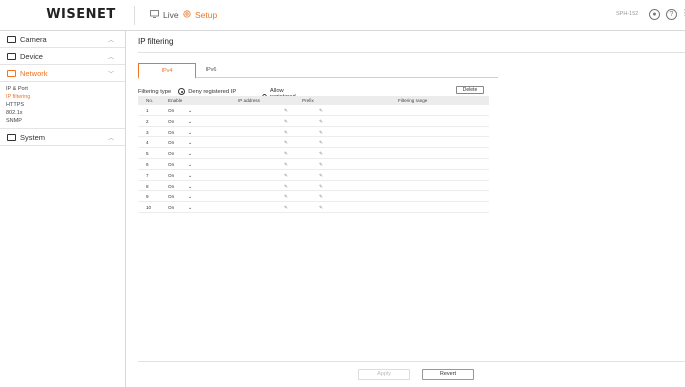 This screenshot has width=685, height=387. Describe the element at coordinates (65, 97) in the screenshot. I see `sidebar-item-ip-filtering: IP filtering` at that location.